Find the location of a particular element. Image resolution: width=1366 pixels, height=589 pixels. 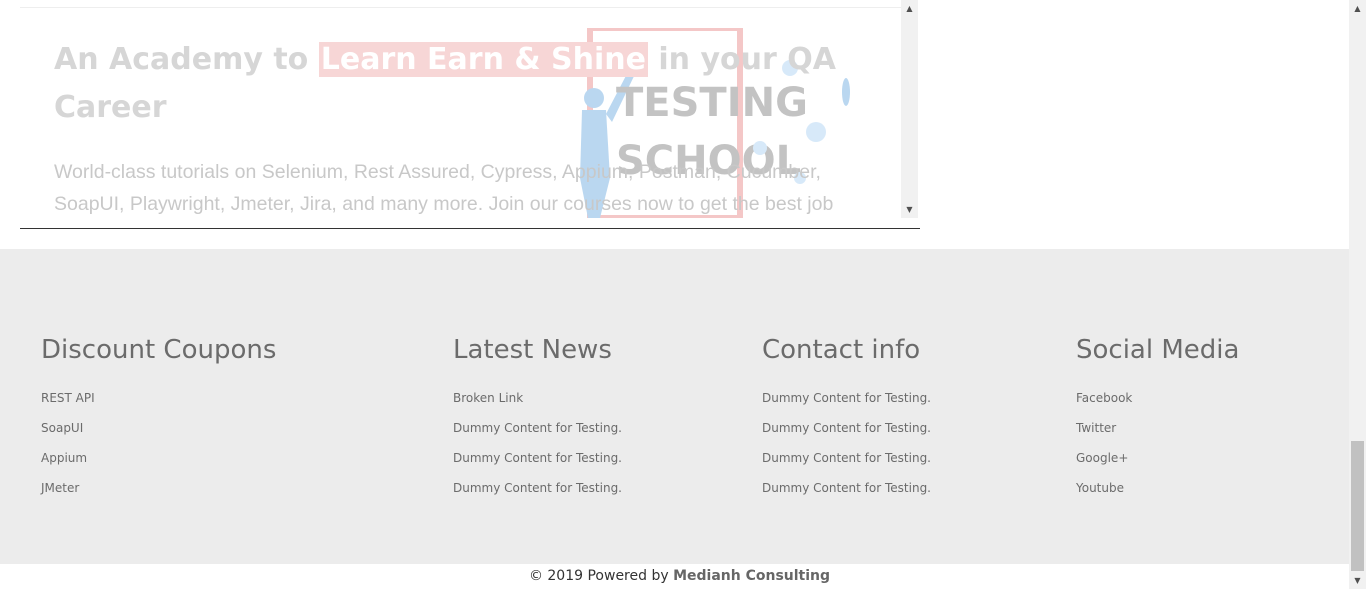

footer-link-google-plus: Google+ is located at coordinates (1157, 458).